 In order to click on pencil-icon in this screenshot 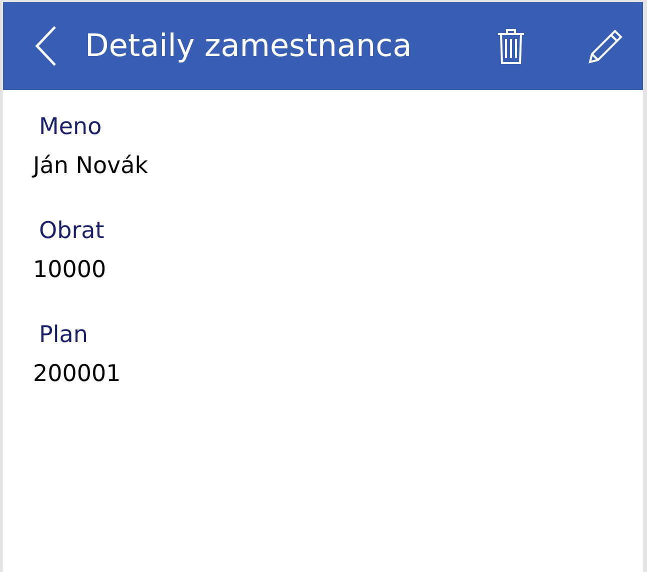, I will do `click(606, 46)`.